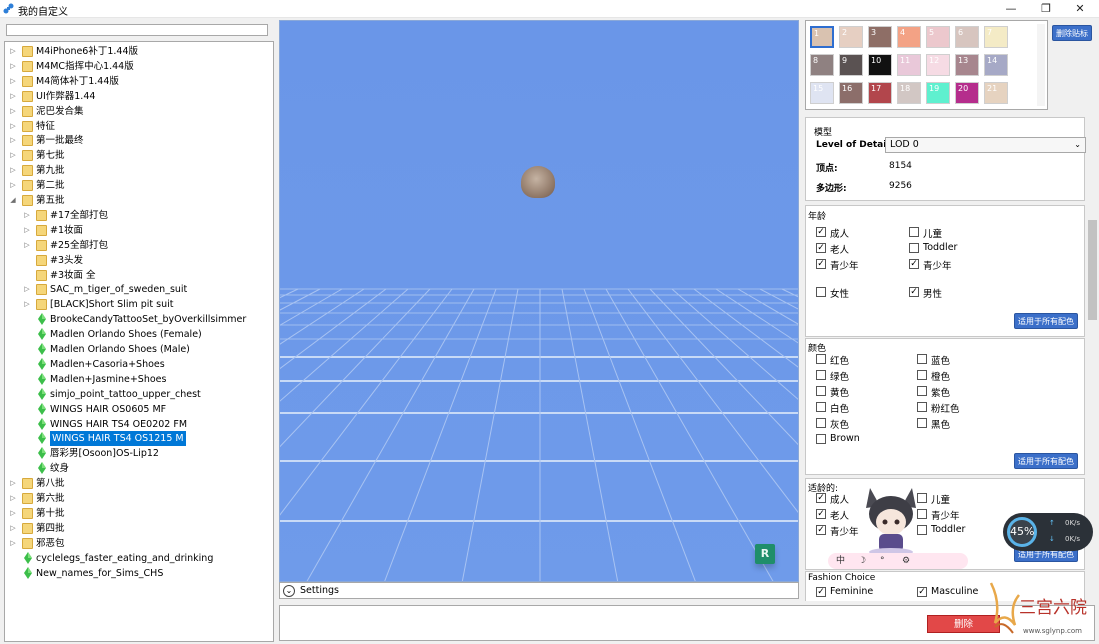  I want to click on tree-item: Madlen+Jasmine+Shoes, so click(139, 379).